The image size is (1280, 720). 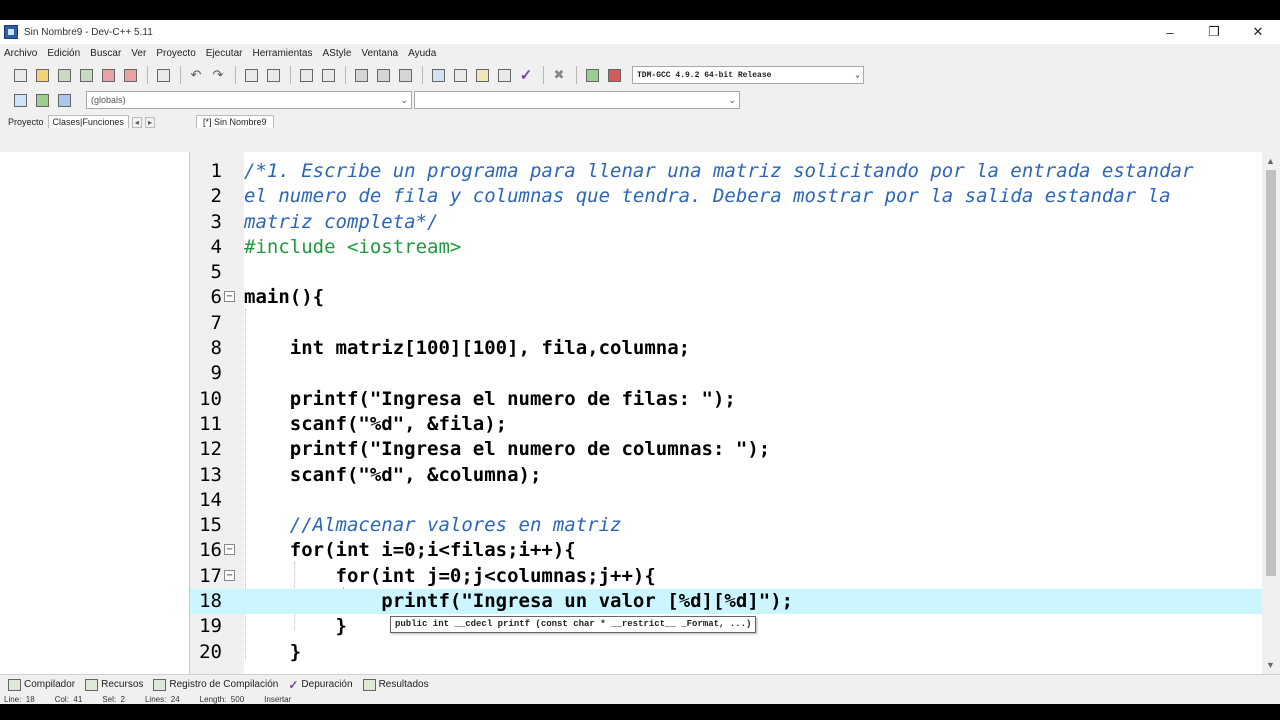 What do you see at coordinates (433, 525) in the screenshot?
I see `code-text: //Almacenar valores en matriz` at bounding box center [433, 525].